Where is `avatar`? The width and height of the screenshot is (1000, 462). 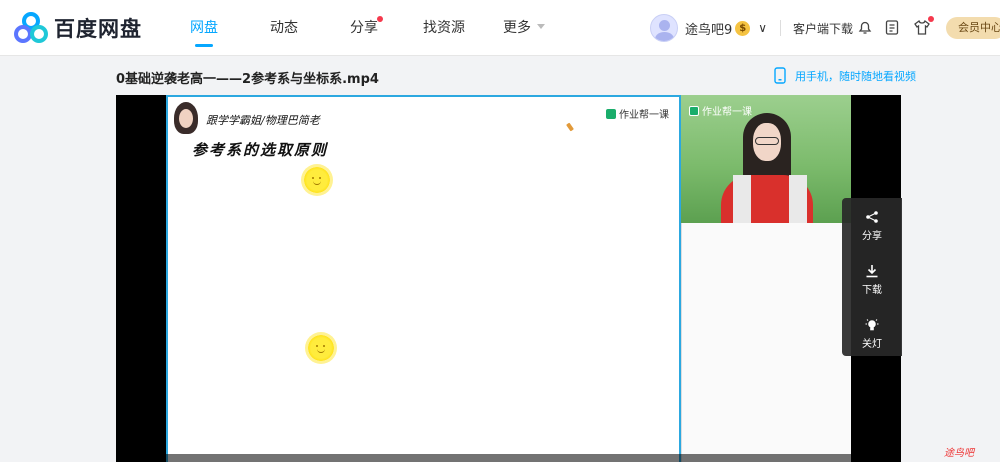 avatar is located at coordinates (664, 28).